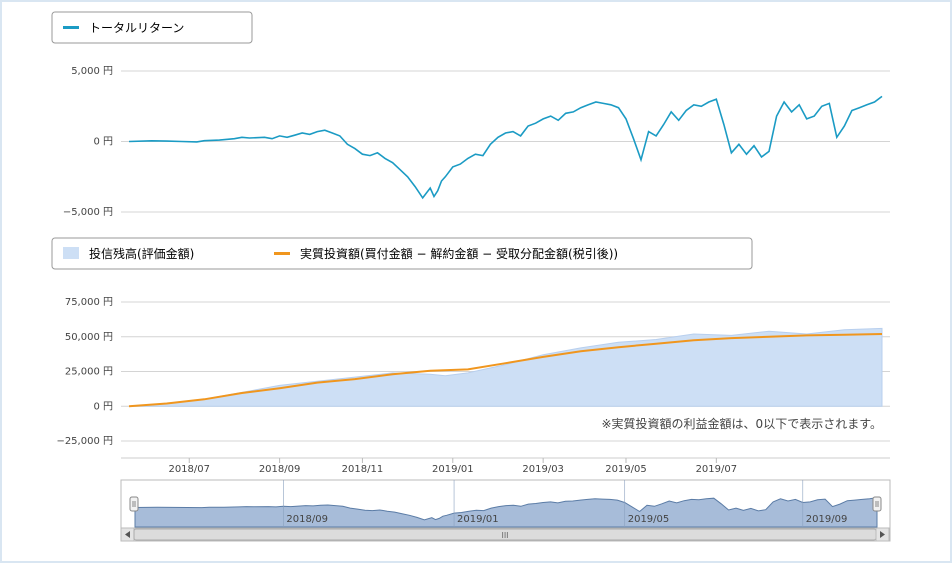 Image resolution: width=952 pixels, height=563 pixels. I want to click on balance-x-tick: 2019/03, so click(543, 469).